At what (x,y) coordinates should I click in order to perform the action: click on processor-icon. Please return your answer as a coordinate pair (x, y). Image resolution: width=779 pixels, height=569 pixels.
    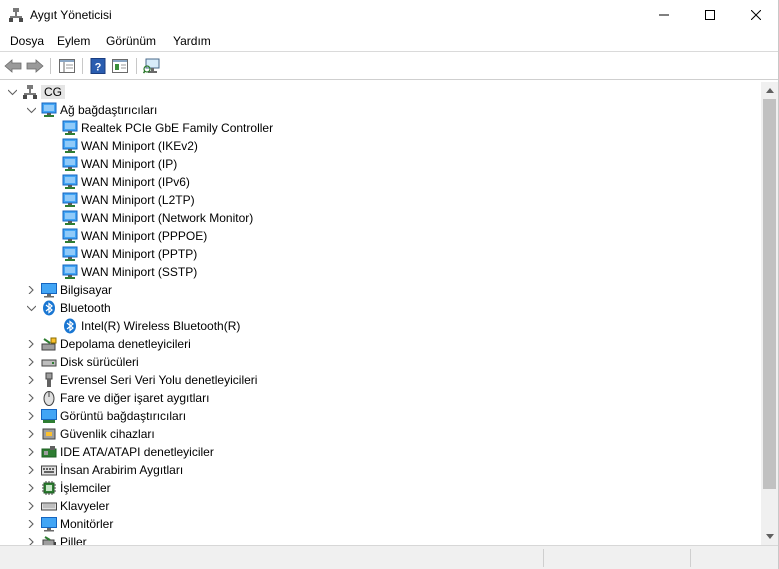
    Looking at the image, I should click on (49, 488).